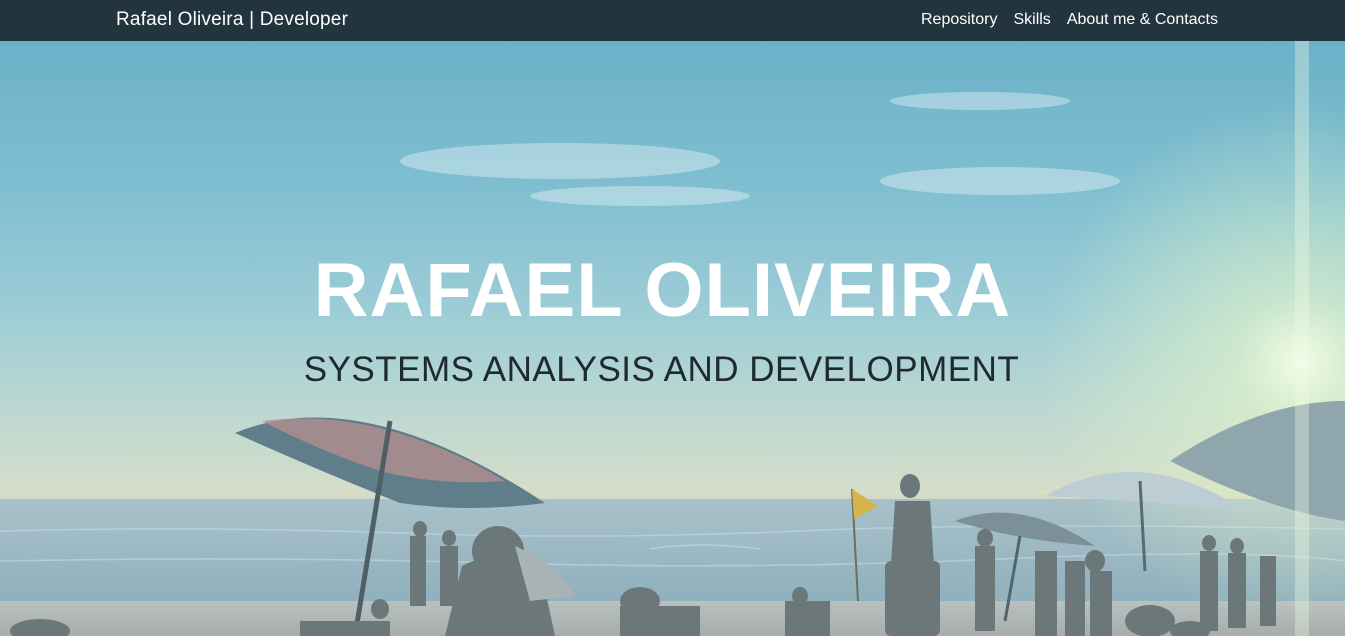 The width and height of the screenshot is (1345, 636). I want to click on nav-links: Repository Skills About me & Contacts, so click(1069, 20).